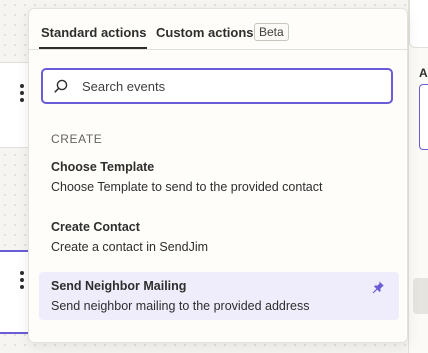 This screenshot has height=353, width=428. I want to click on panel-field-input, so click(423, 117).